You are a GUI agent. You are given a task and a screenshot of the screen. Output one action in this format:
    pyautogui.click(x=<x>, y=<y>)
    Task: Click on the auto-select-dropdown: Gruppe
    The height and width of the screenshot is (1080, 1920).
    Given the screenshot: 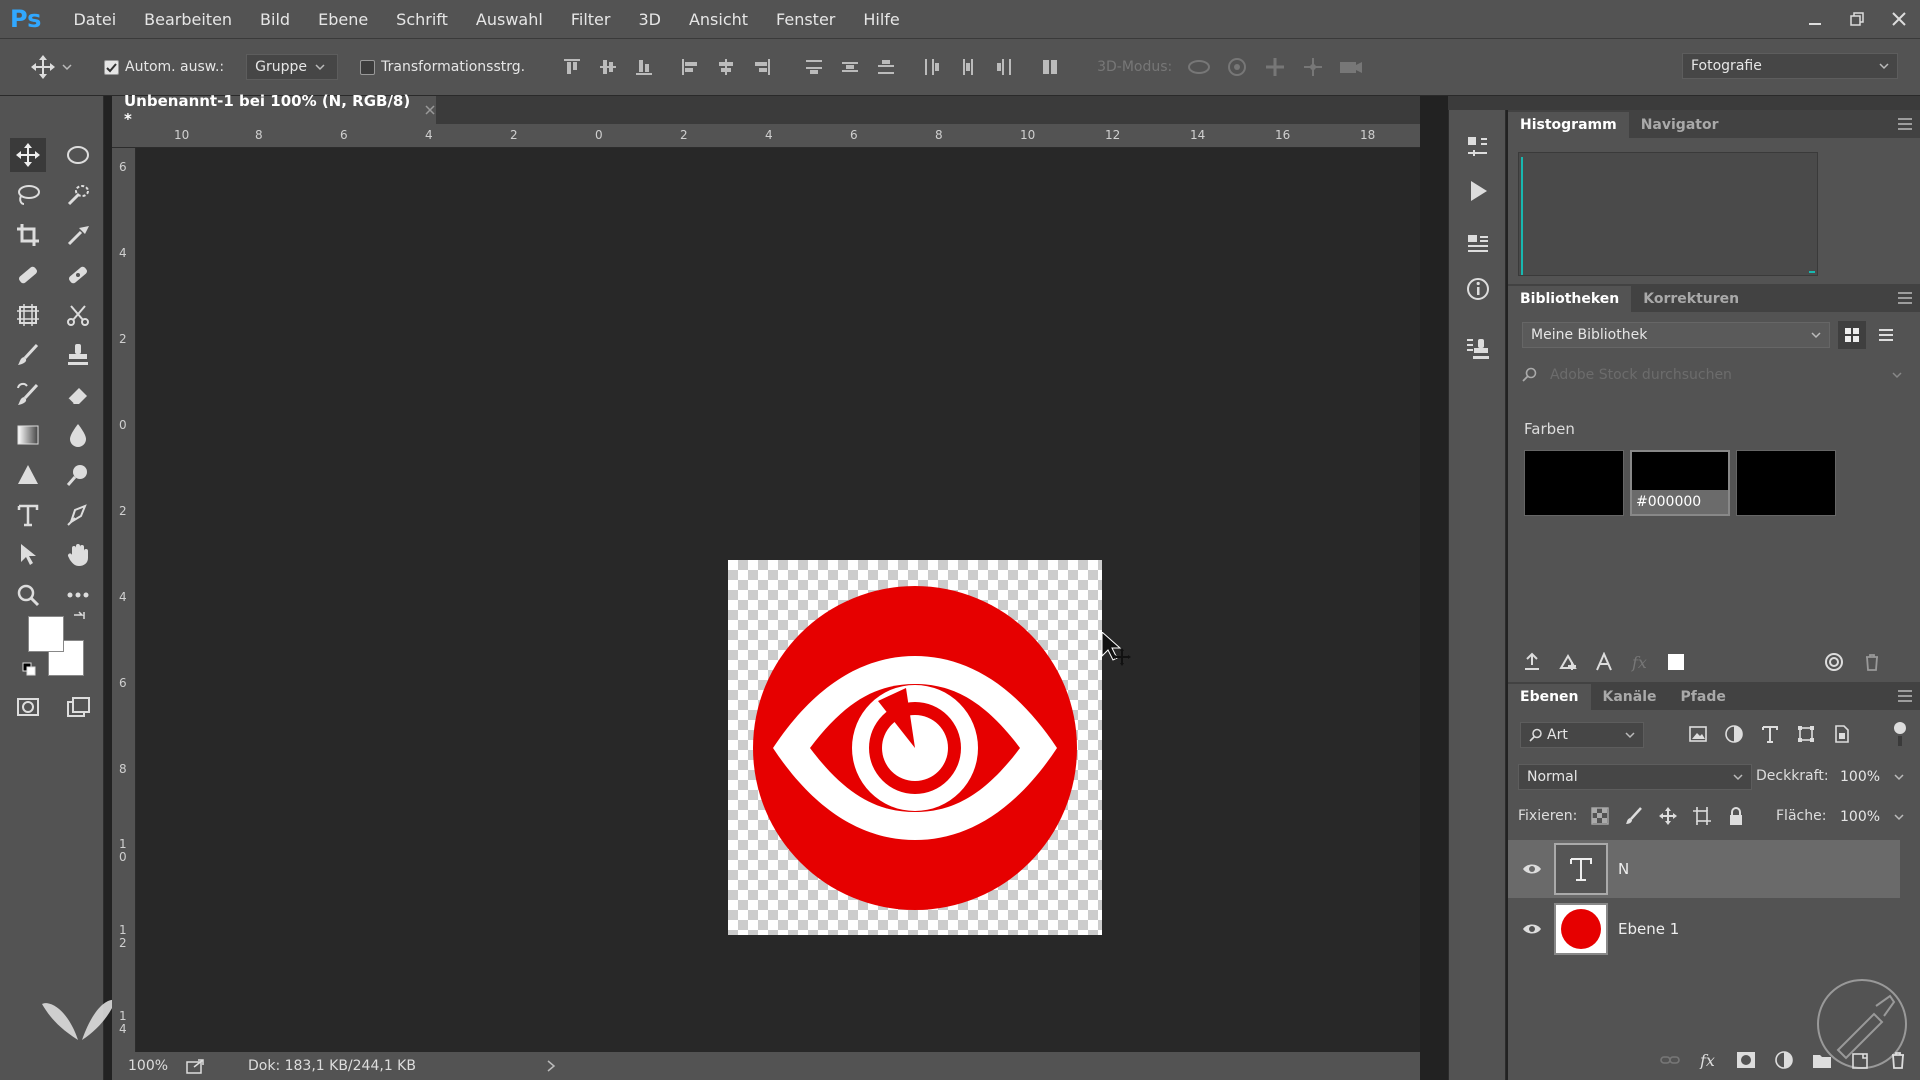 What is the action you would take?
    pyautogui.click(x=292, y=67)
    